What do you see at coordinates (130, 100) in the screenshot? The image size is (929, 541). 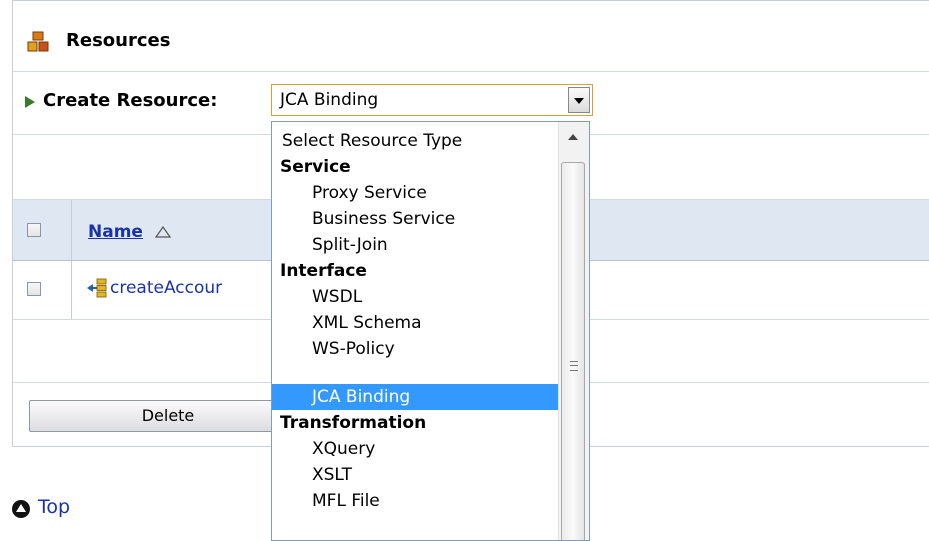 I see `create-resource-label: Create Resource:` at bounding box center [130, 100].